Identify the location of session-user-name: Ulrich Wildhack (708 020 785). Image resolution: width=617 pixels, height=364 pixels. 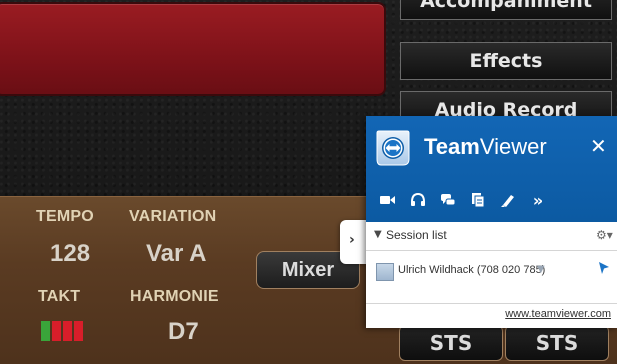
(472, 270).